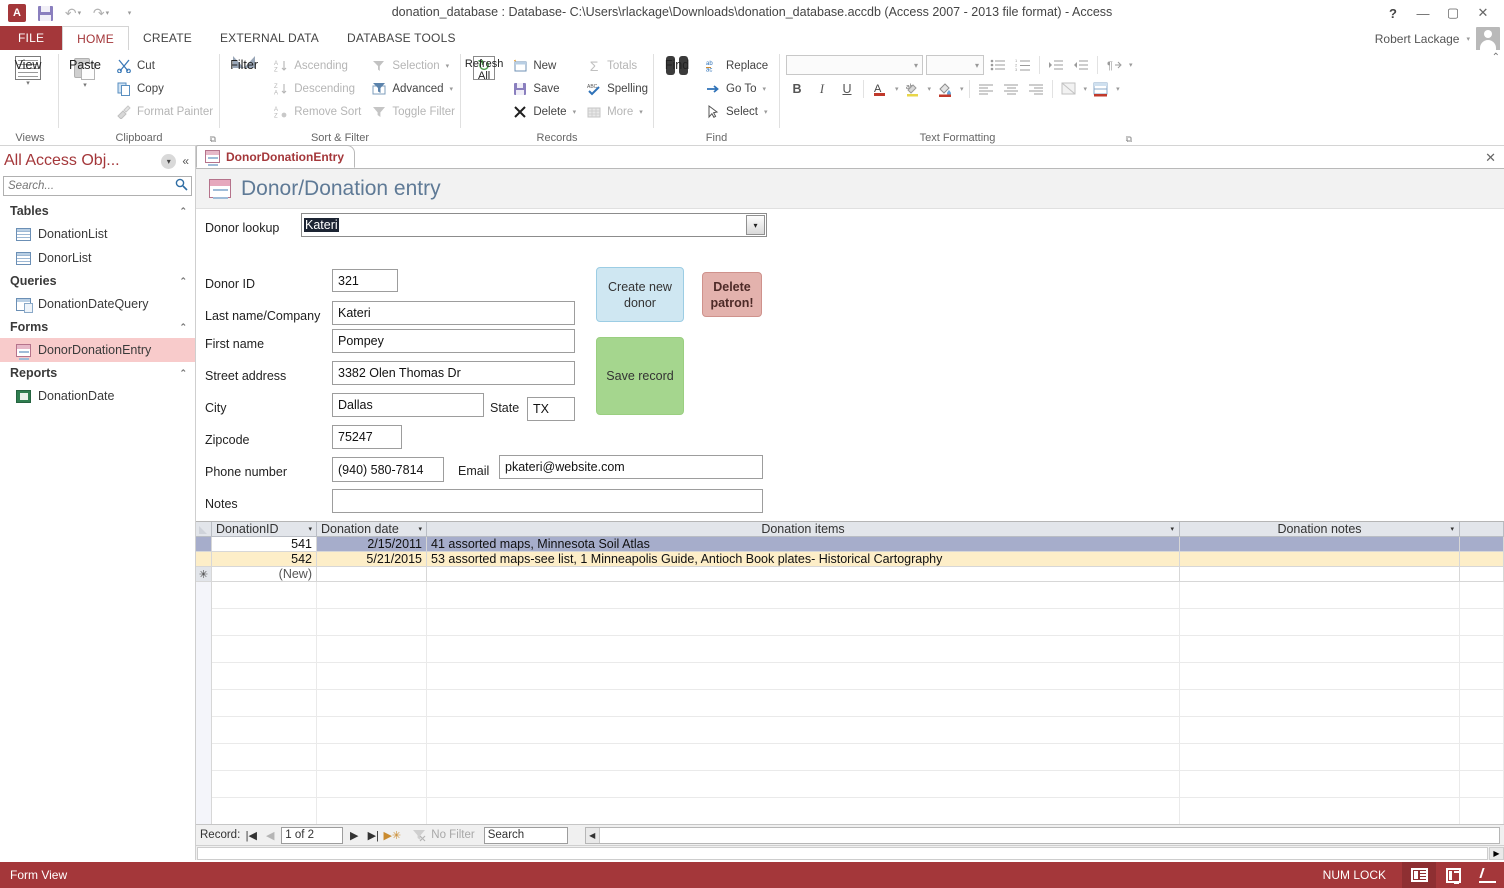 The image size is (1504, 888). What do you see at coordinates (85, 71) in the screenshot?
I see `paste-button: Paste ▾` at bounding box center [85, 71].